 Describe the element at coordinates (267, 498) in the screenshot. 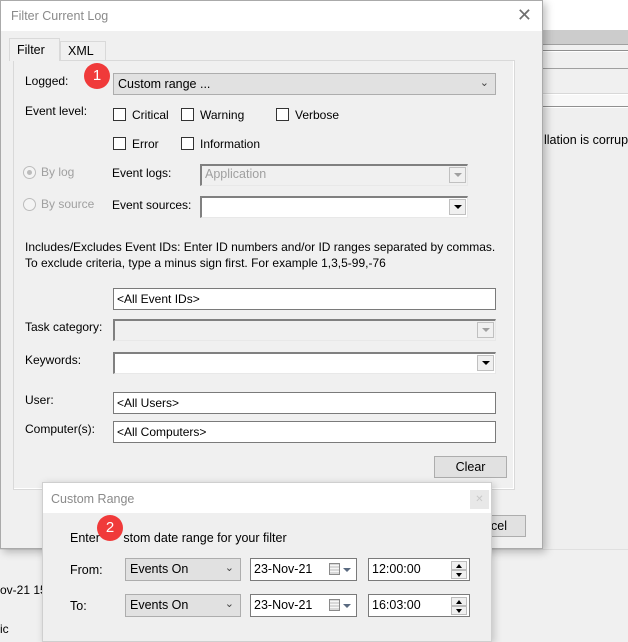

I see `custom-range-titlebar: Custom Range ✕` at that location.